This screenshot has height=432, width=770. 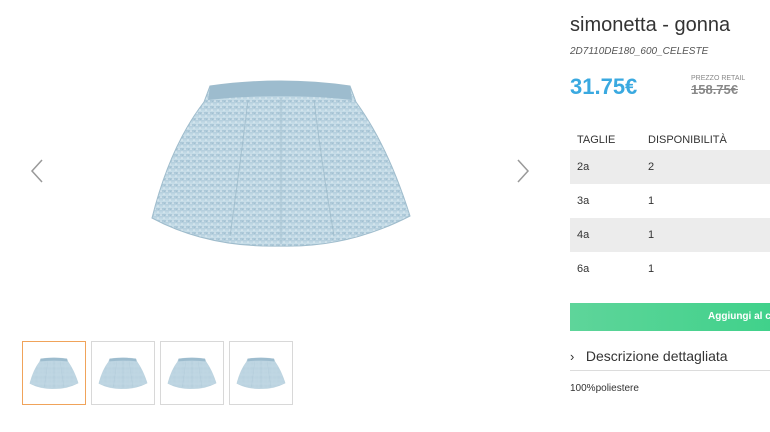 I want to click on chevron-right-icon, so click(x=523, y=171).